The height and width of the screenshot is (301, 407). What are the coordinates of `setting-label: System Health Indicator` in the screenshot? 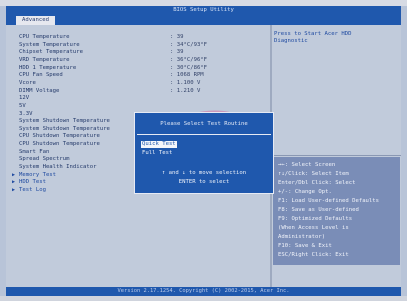 It's located at (58, 167).